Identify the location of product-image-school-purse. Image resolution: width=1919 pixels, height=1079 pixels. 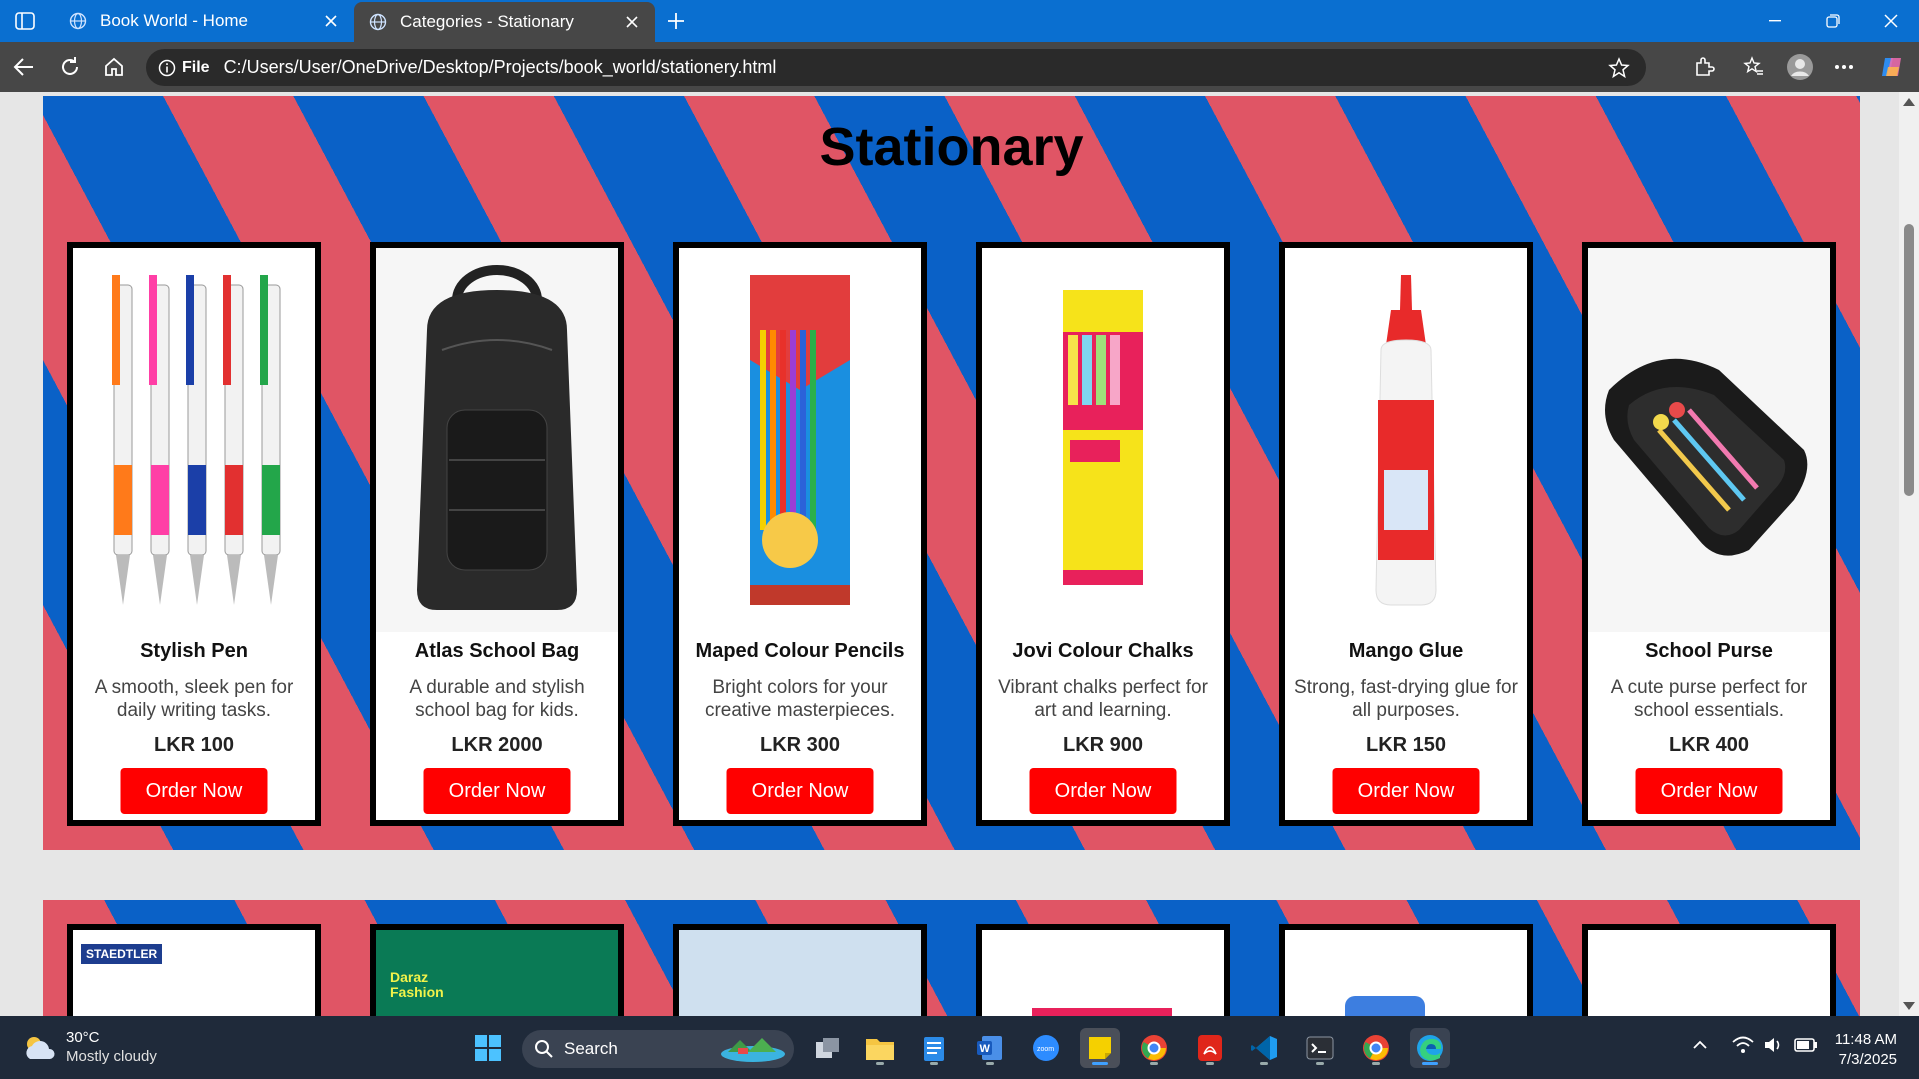
(1709, 440).